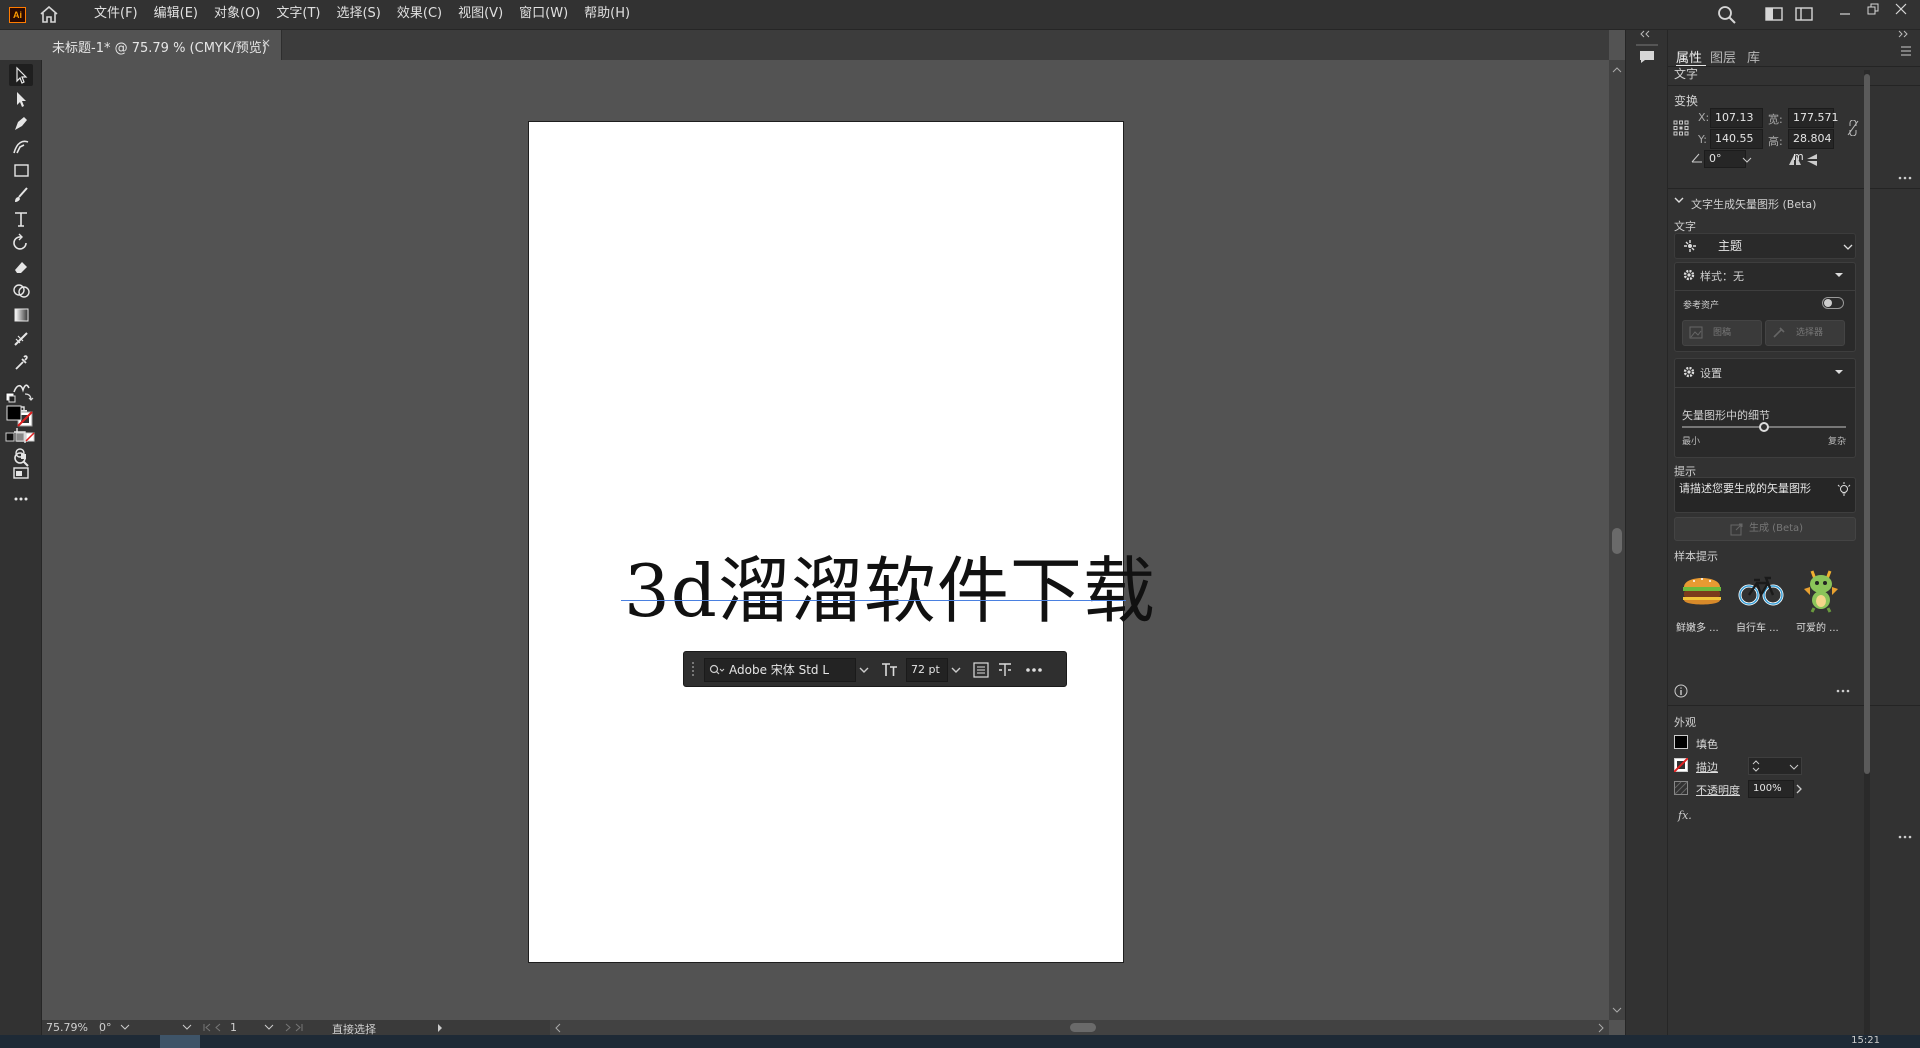  What do you see at coordinates (1906, 51) in the screenshot?
I see `panel-menu-icon` at bounding box center [1906, 51].